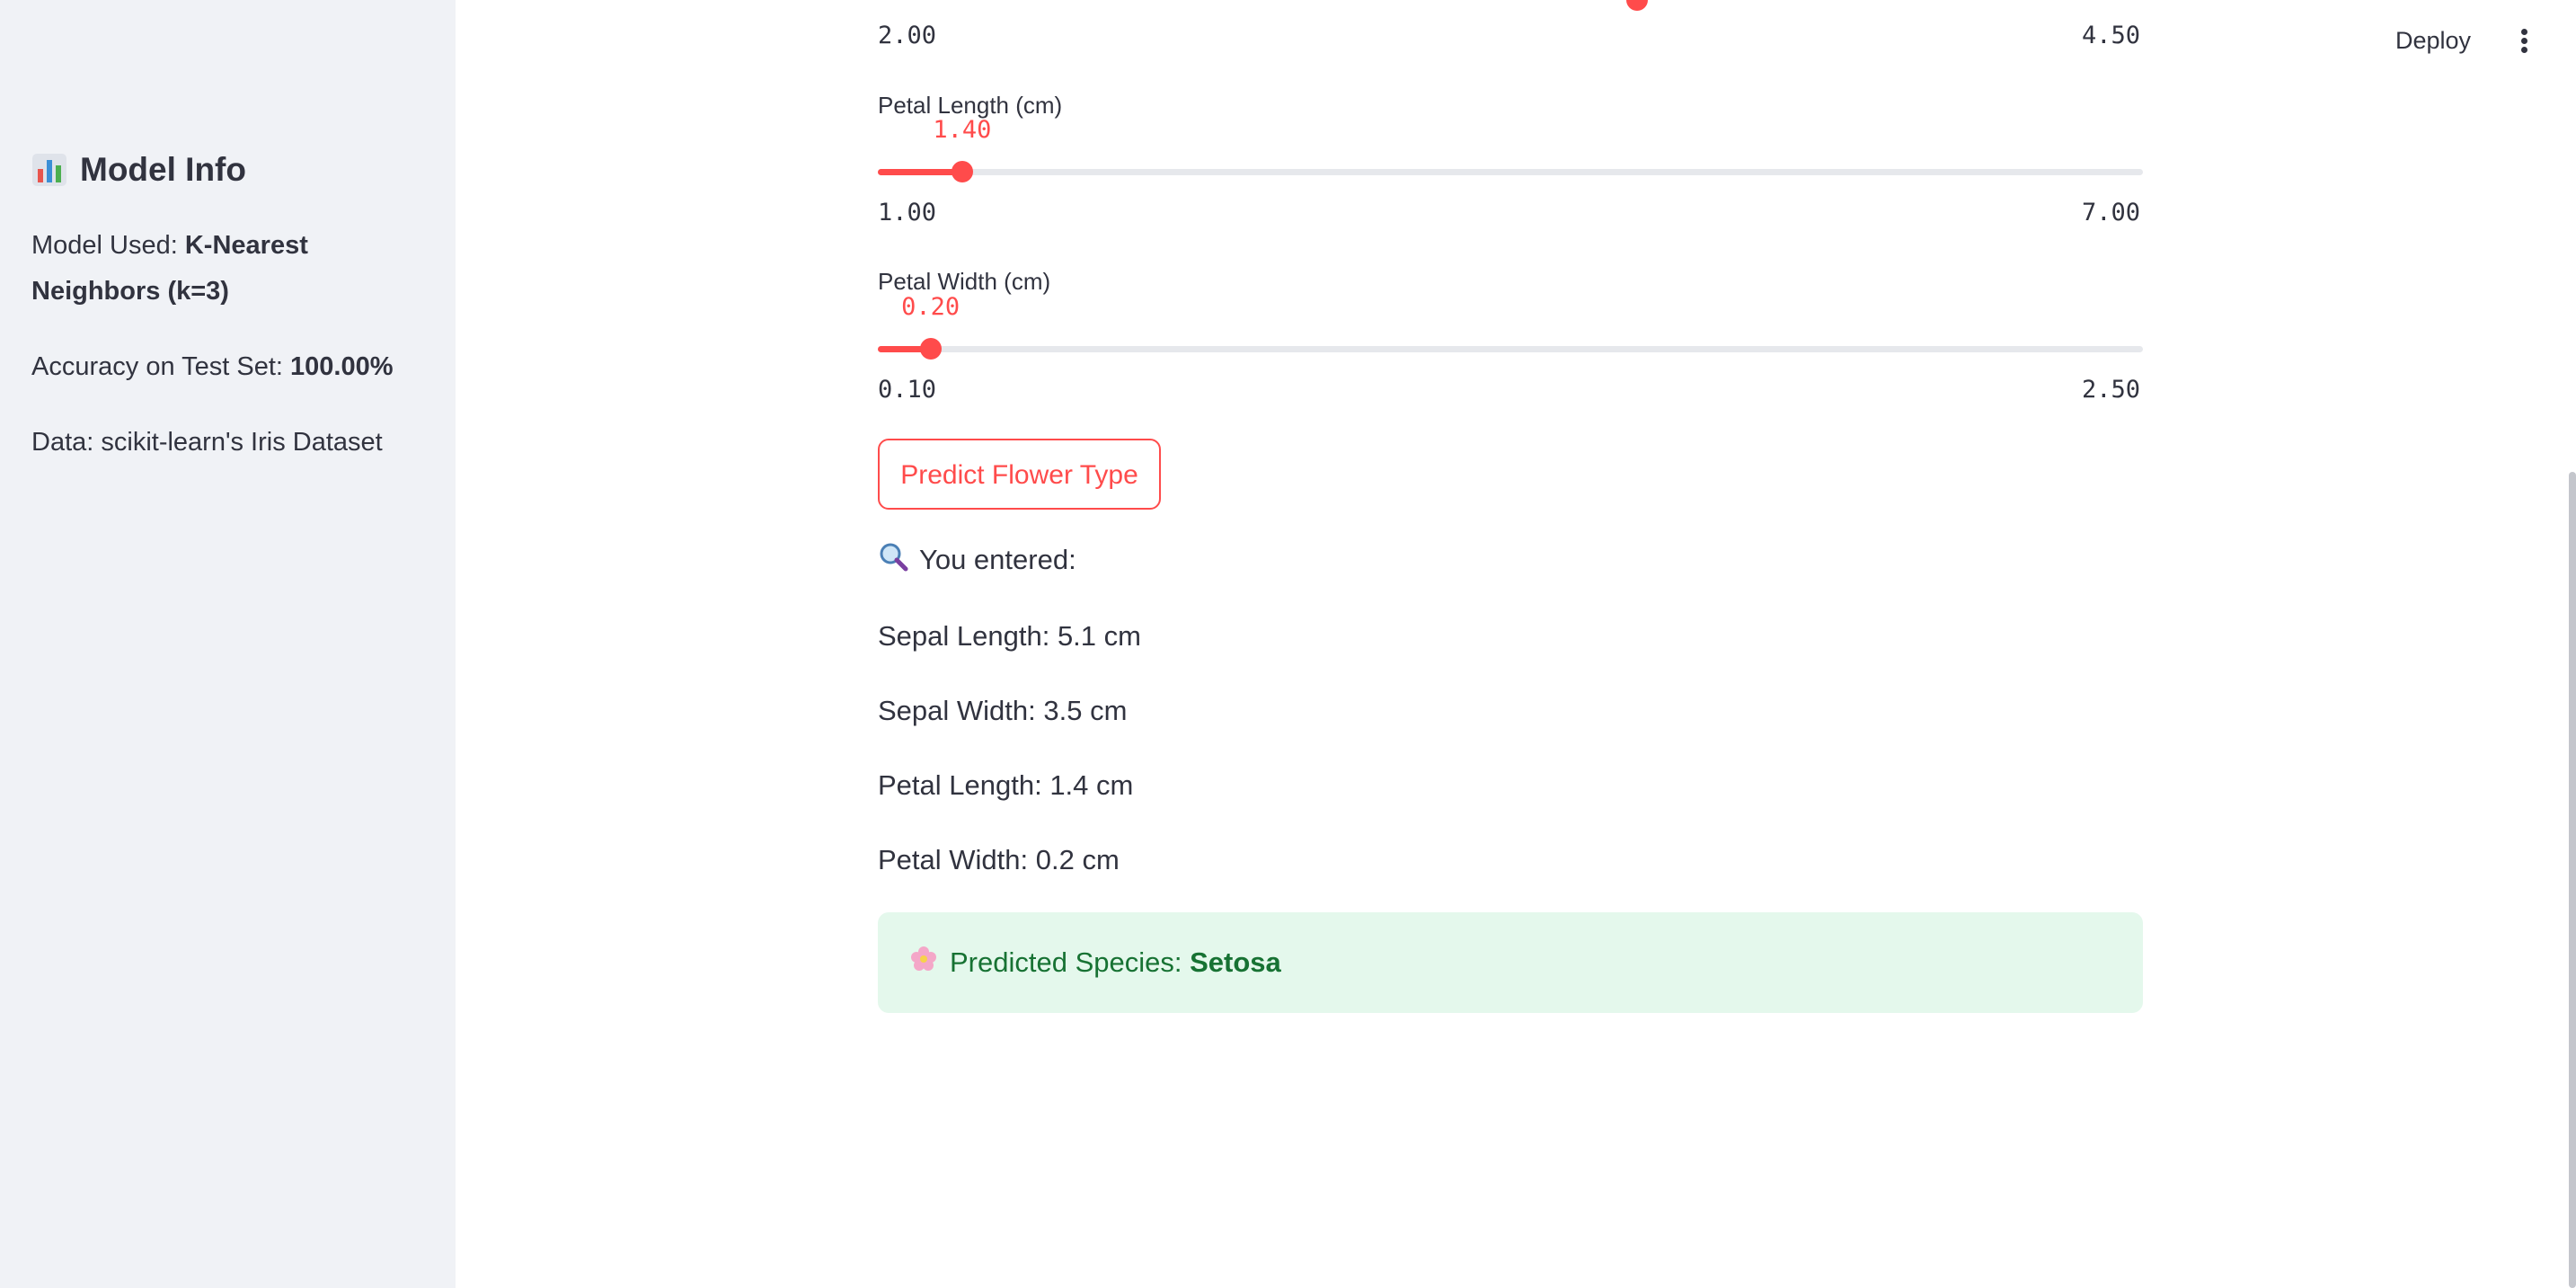  I want to click on petal-width-slider-track, so click(1511, 349).